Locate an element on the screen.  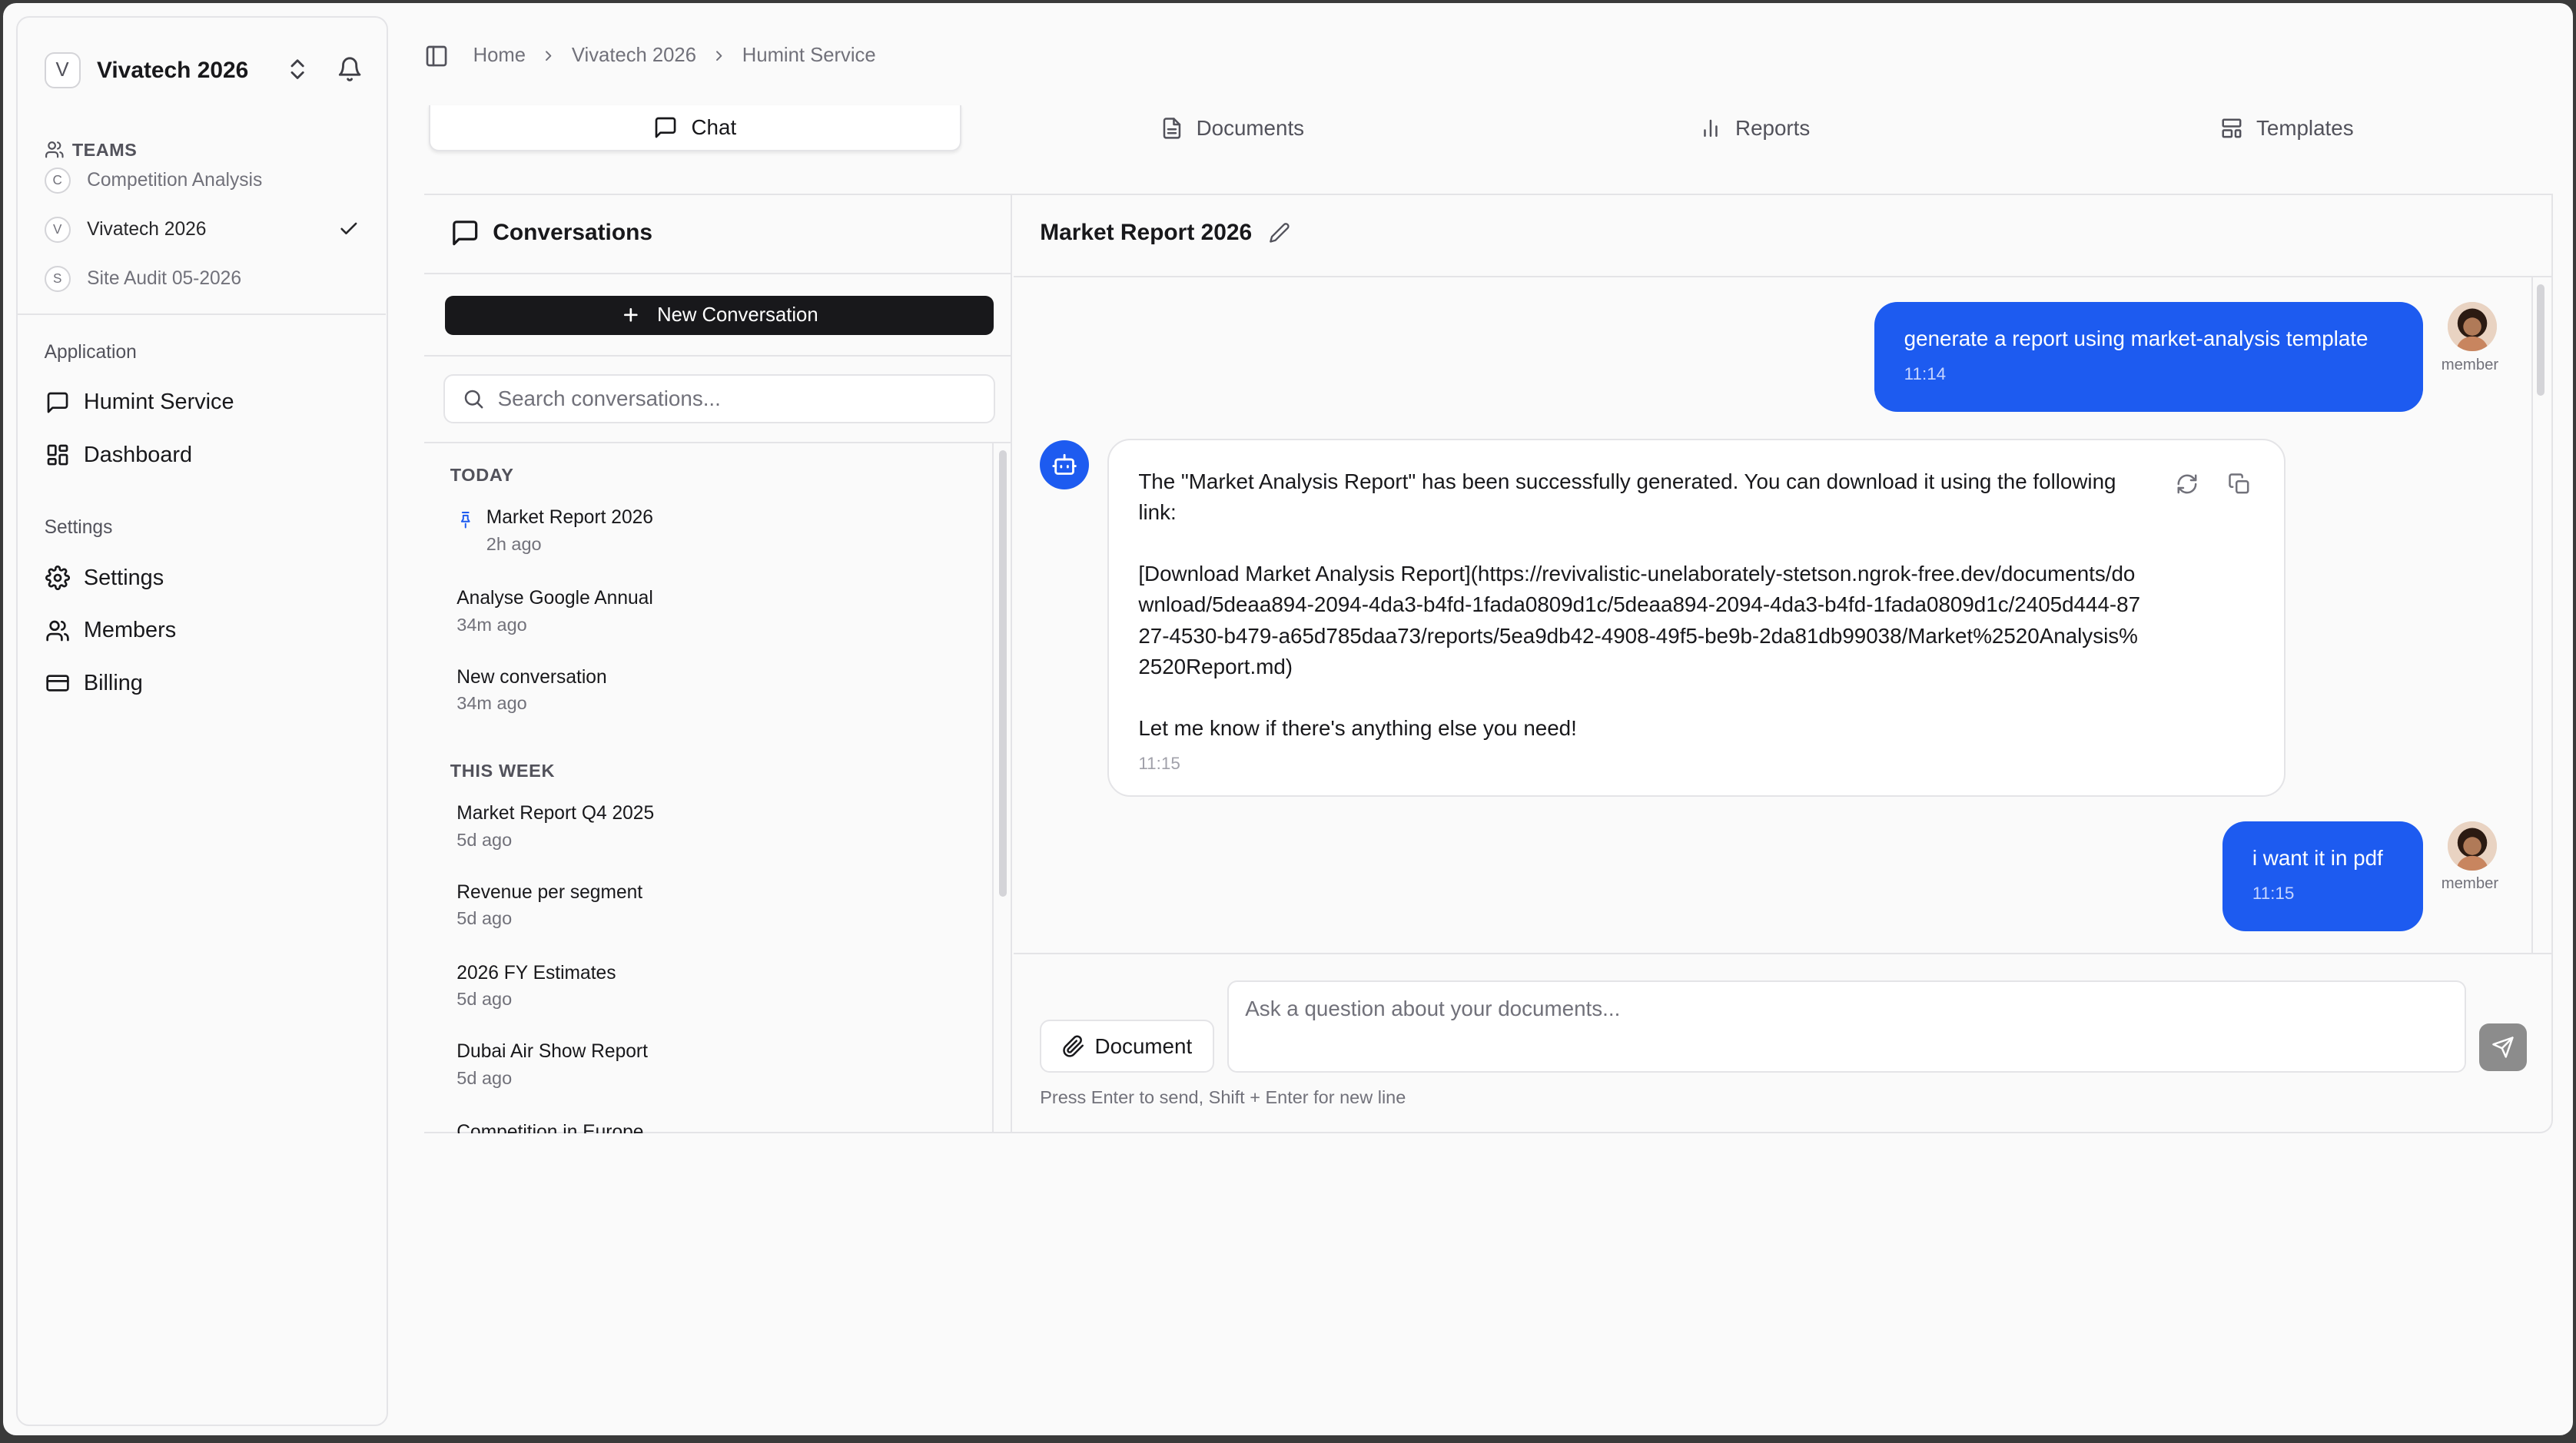
conversation-title: Competition in Europe is located at coordinates (550, 1127).